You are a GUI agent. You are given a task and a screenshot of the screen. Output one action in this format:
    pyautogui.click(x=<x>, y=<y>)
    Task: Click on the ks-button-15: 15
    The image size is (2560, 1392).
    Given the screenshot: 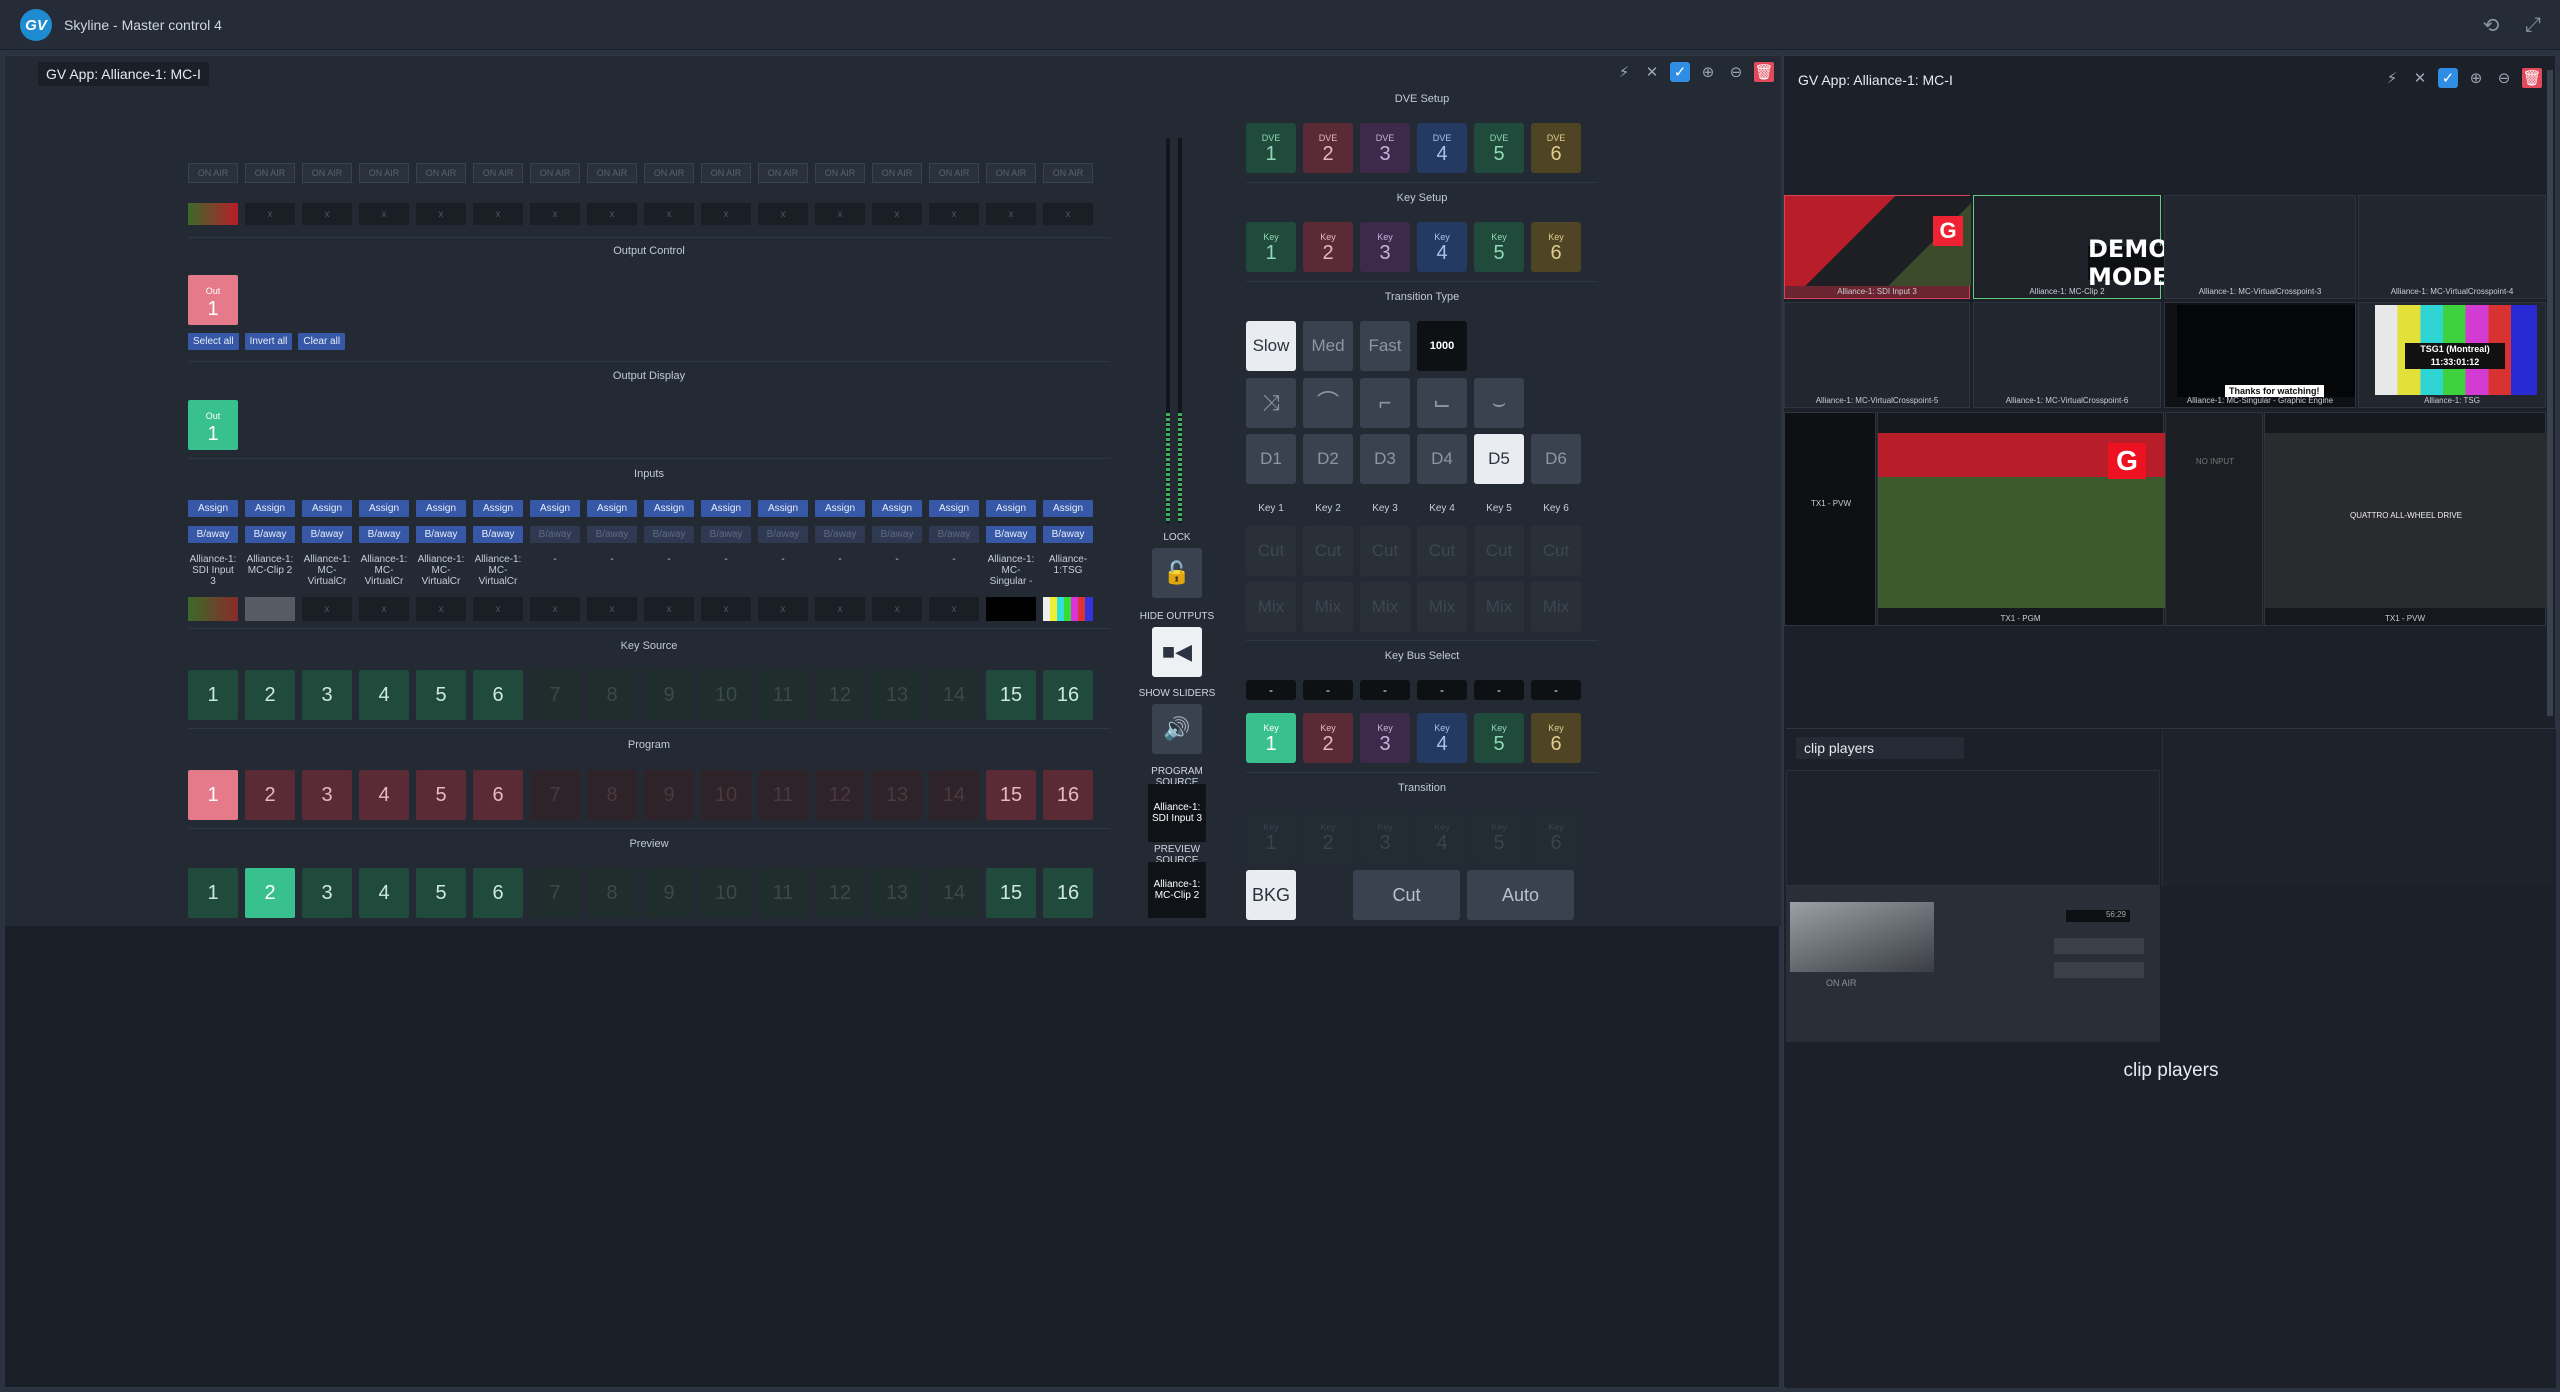 What is the action you would take?
    pyautogui.click(x=1011, y=695)
    